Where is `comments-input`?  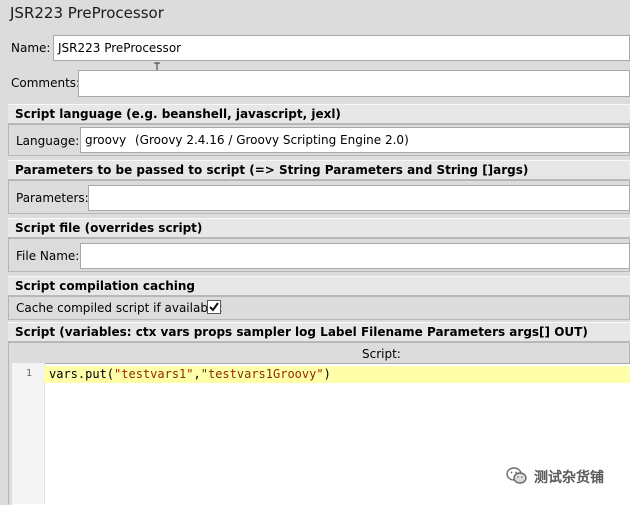
comments-input is located at coordinates (354, 83).